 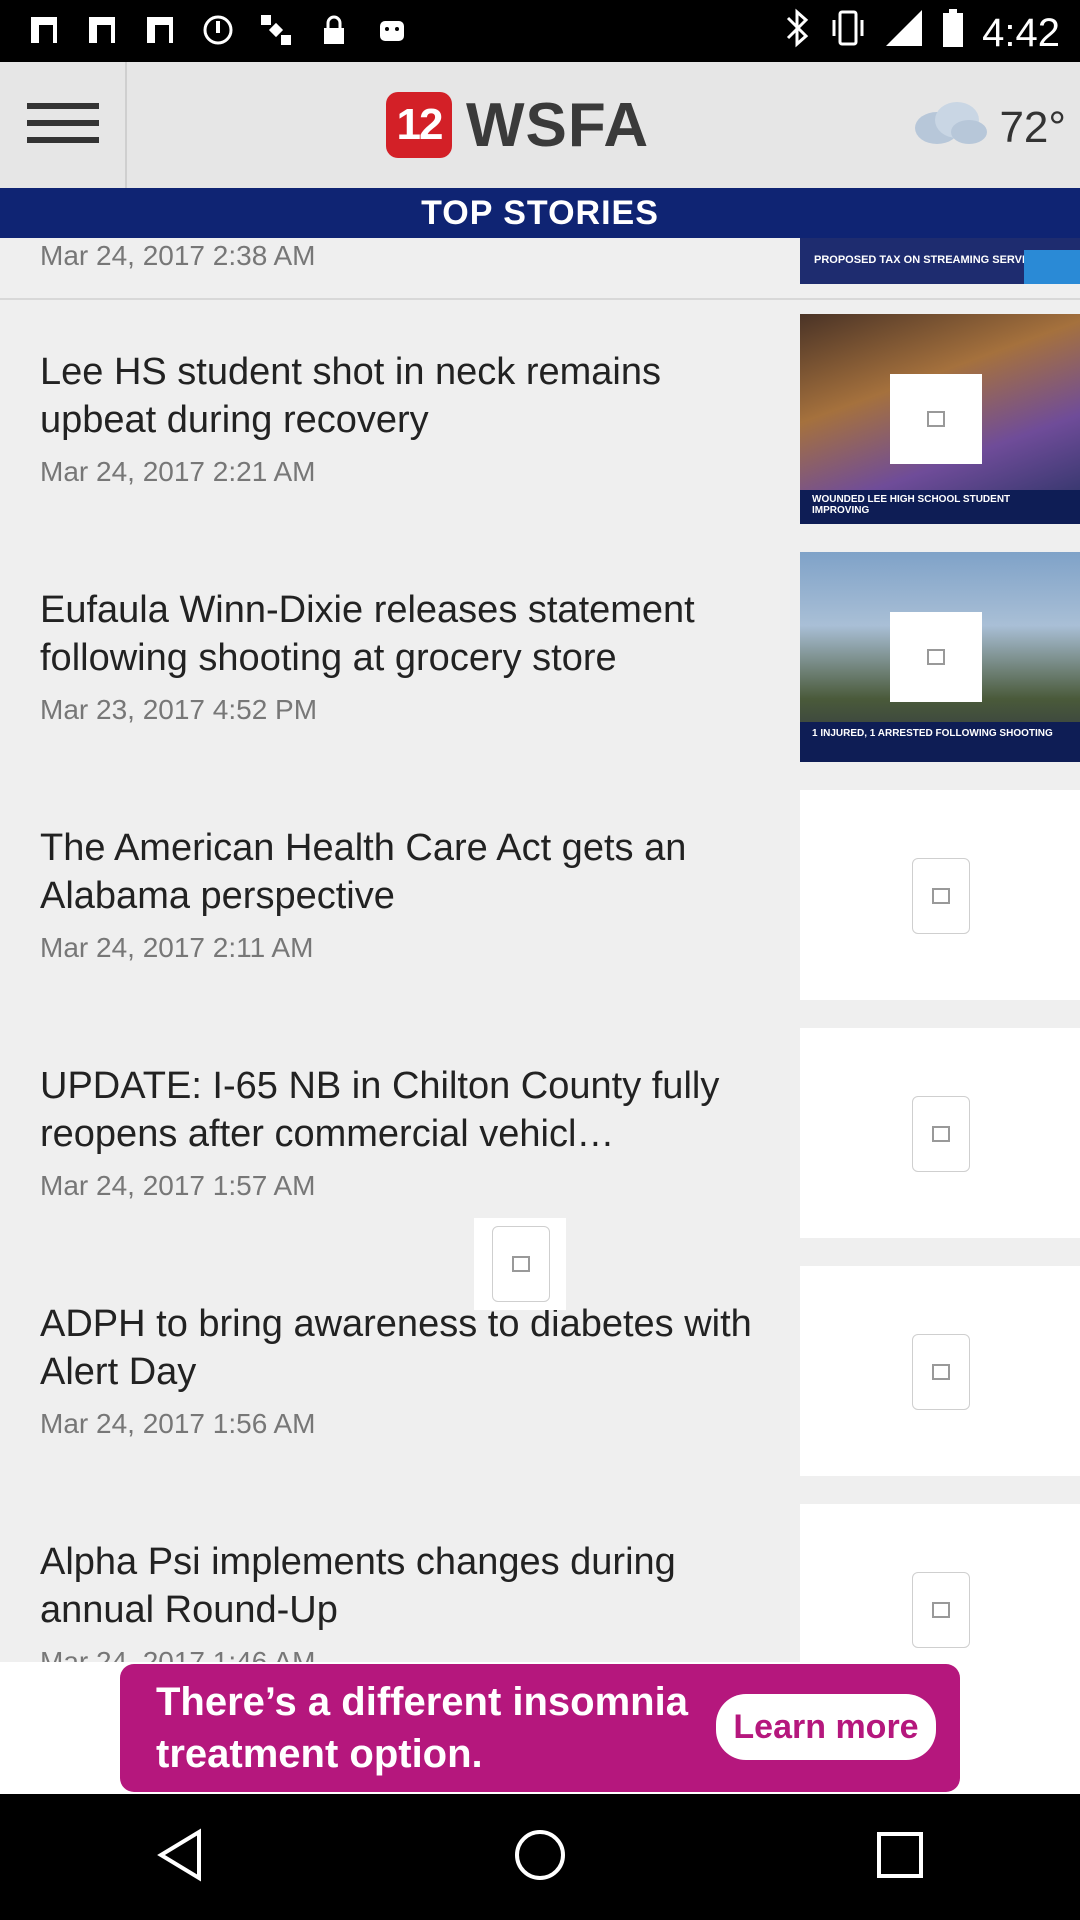 What do you see at coordinates (218, 30) in the screenshot?
I see `alarm-icon` at bounding box center [218, 30].